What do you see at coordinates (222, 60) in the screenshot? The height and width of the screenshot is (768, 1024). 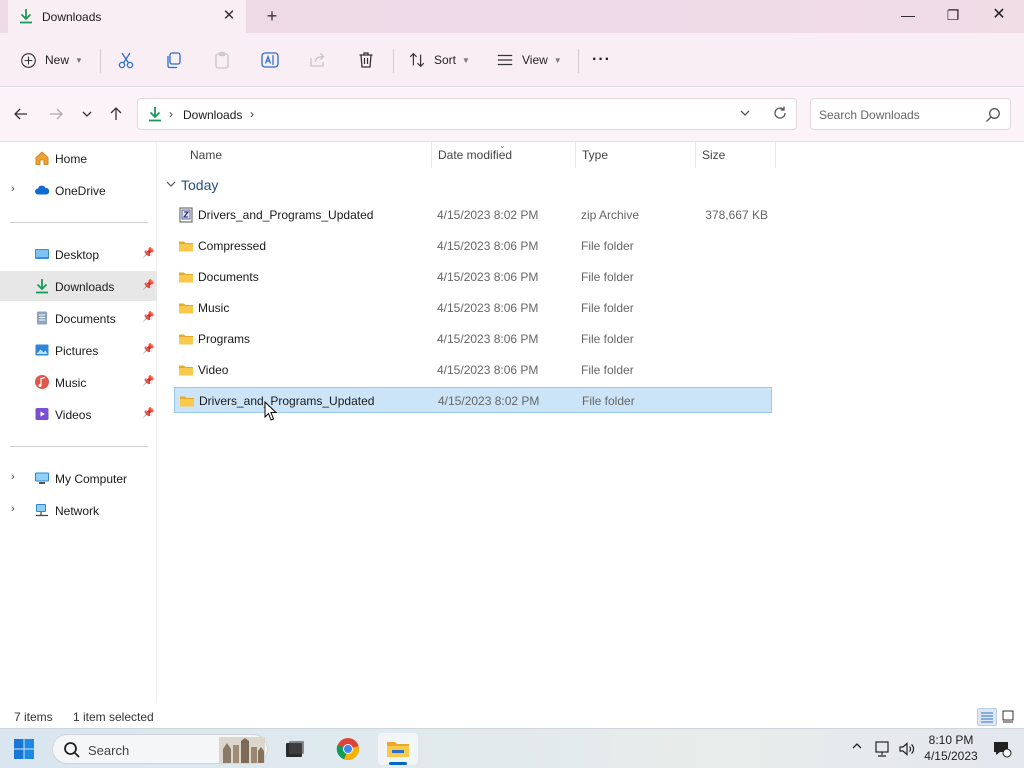 I see `paste-button` at bounding box center [222, 60].